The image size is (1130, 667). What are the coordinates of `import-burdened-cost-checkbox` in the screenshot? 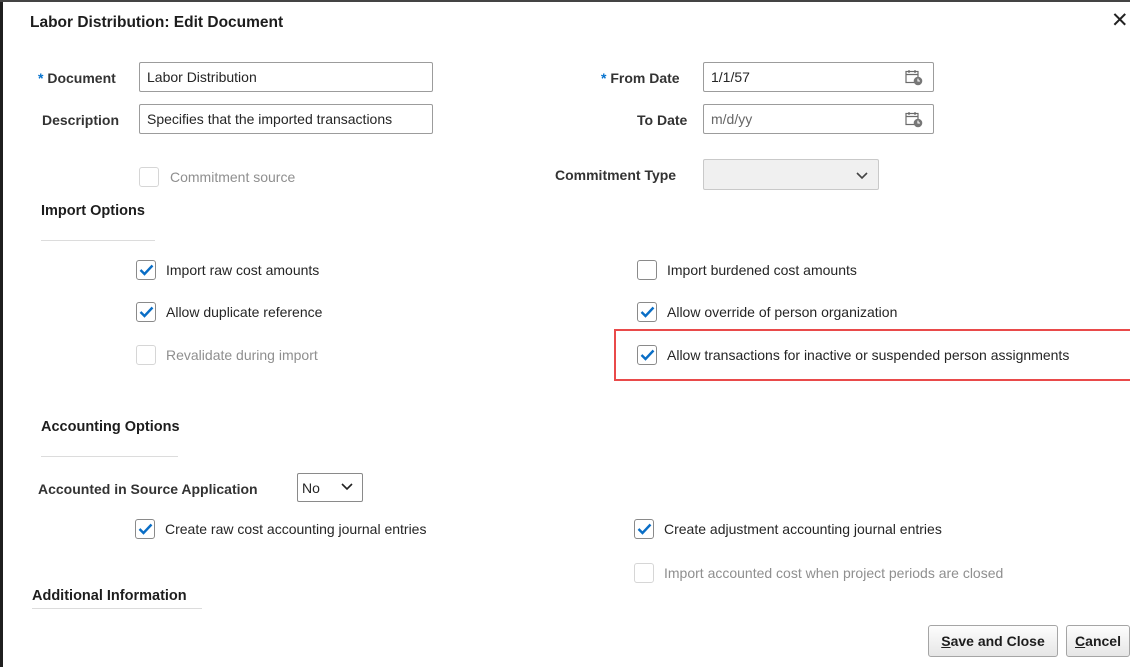 It's located at (647, 270).